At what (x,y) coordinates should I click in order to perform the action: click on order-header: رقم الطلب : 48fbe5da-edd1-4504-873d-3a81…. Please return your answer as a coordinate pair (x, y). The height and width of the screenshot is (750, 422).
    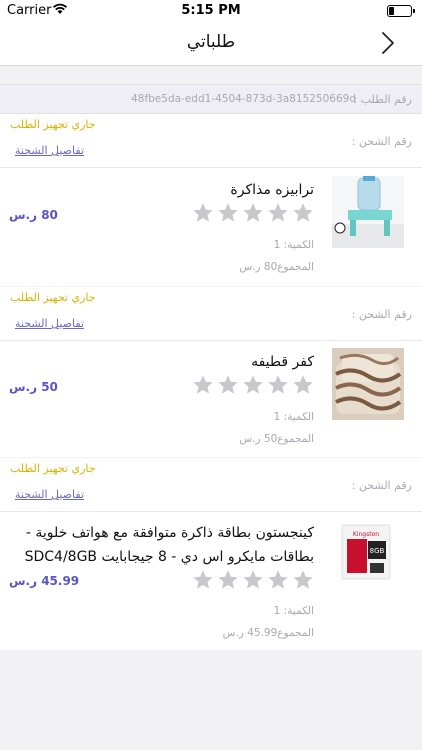
    Looking at the image, I should click on (211, 99).